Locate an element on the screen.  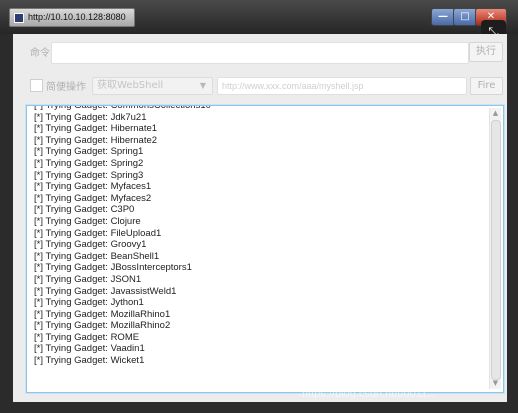
log-line: [*] Trying Gadget: Groovy1 is located at coordinates (90, 245).